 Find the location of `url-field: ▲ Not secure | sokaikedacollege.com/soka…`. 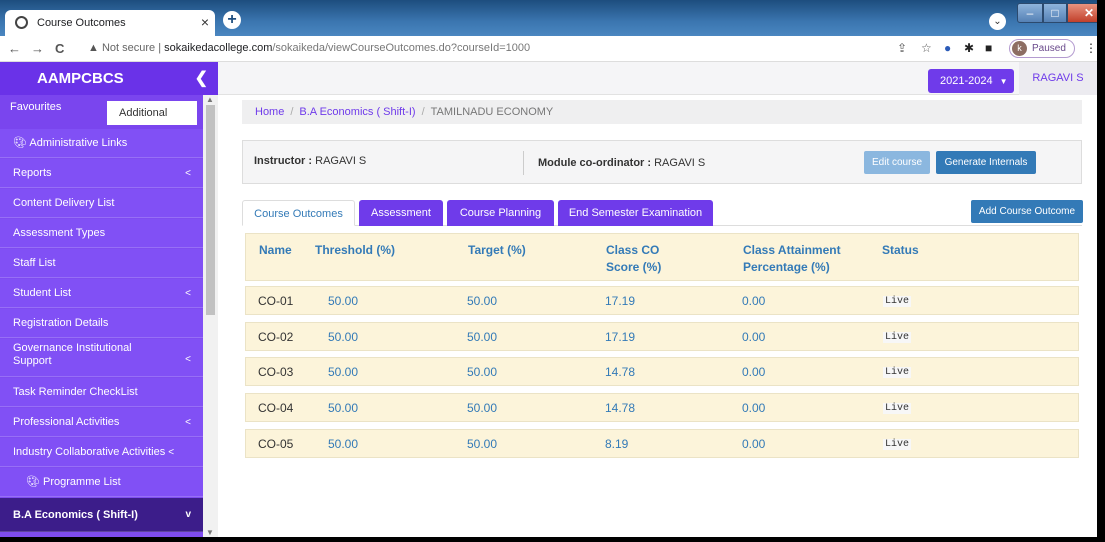

url-field: ▲ Not secure | sokaikedacollege.com/soka… is located at coordinates (309, 48).